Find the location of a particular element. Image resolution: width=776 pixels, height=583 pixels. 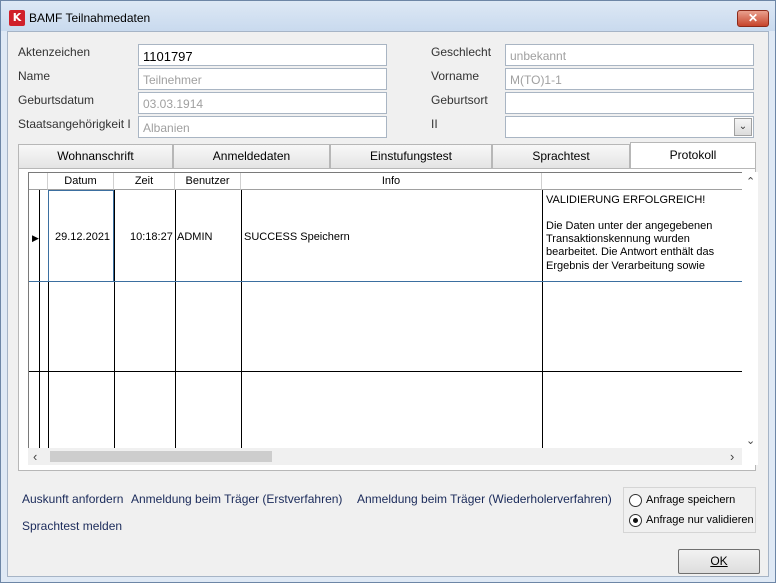

geburtsdatum-label: Geburtsdatum is located at coordinates (56, 100).